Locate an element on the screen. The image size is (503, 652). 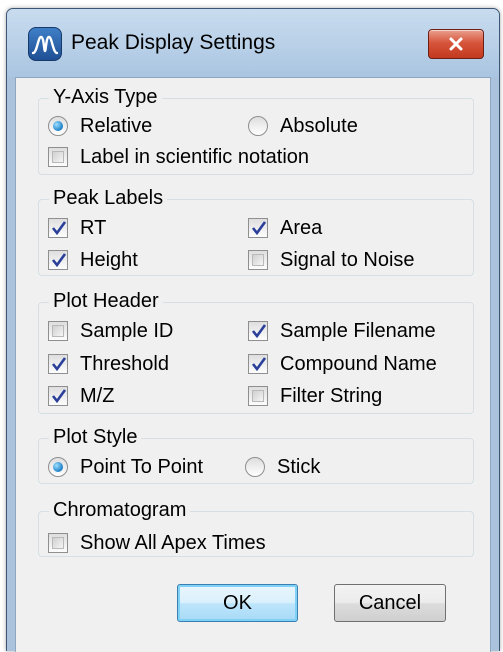
sample-id-checkbox: Sample ID is located at coordinates (138, 331).